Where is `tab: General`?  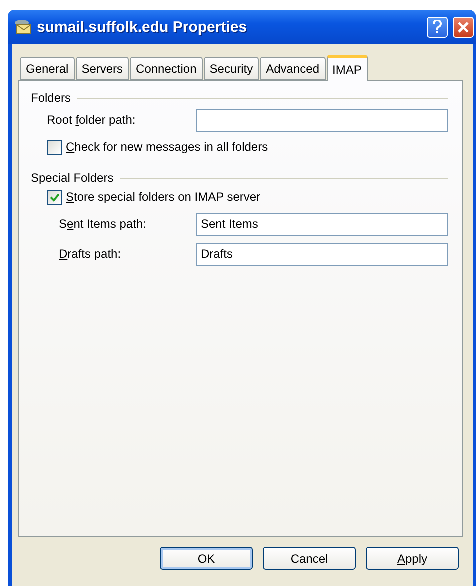
tab: General is located at coordinates (47, 68).